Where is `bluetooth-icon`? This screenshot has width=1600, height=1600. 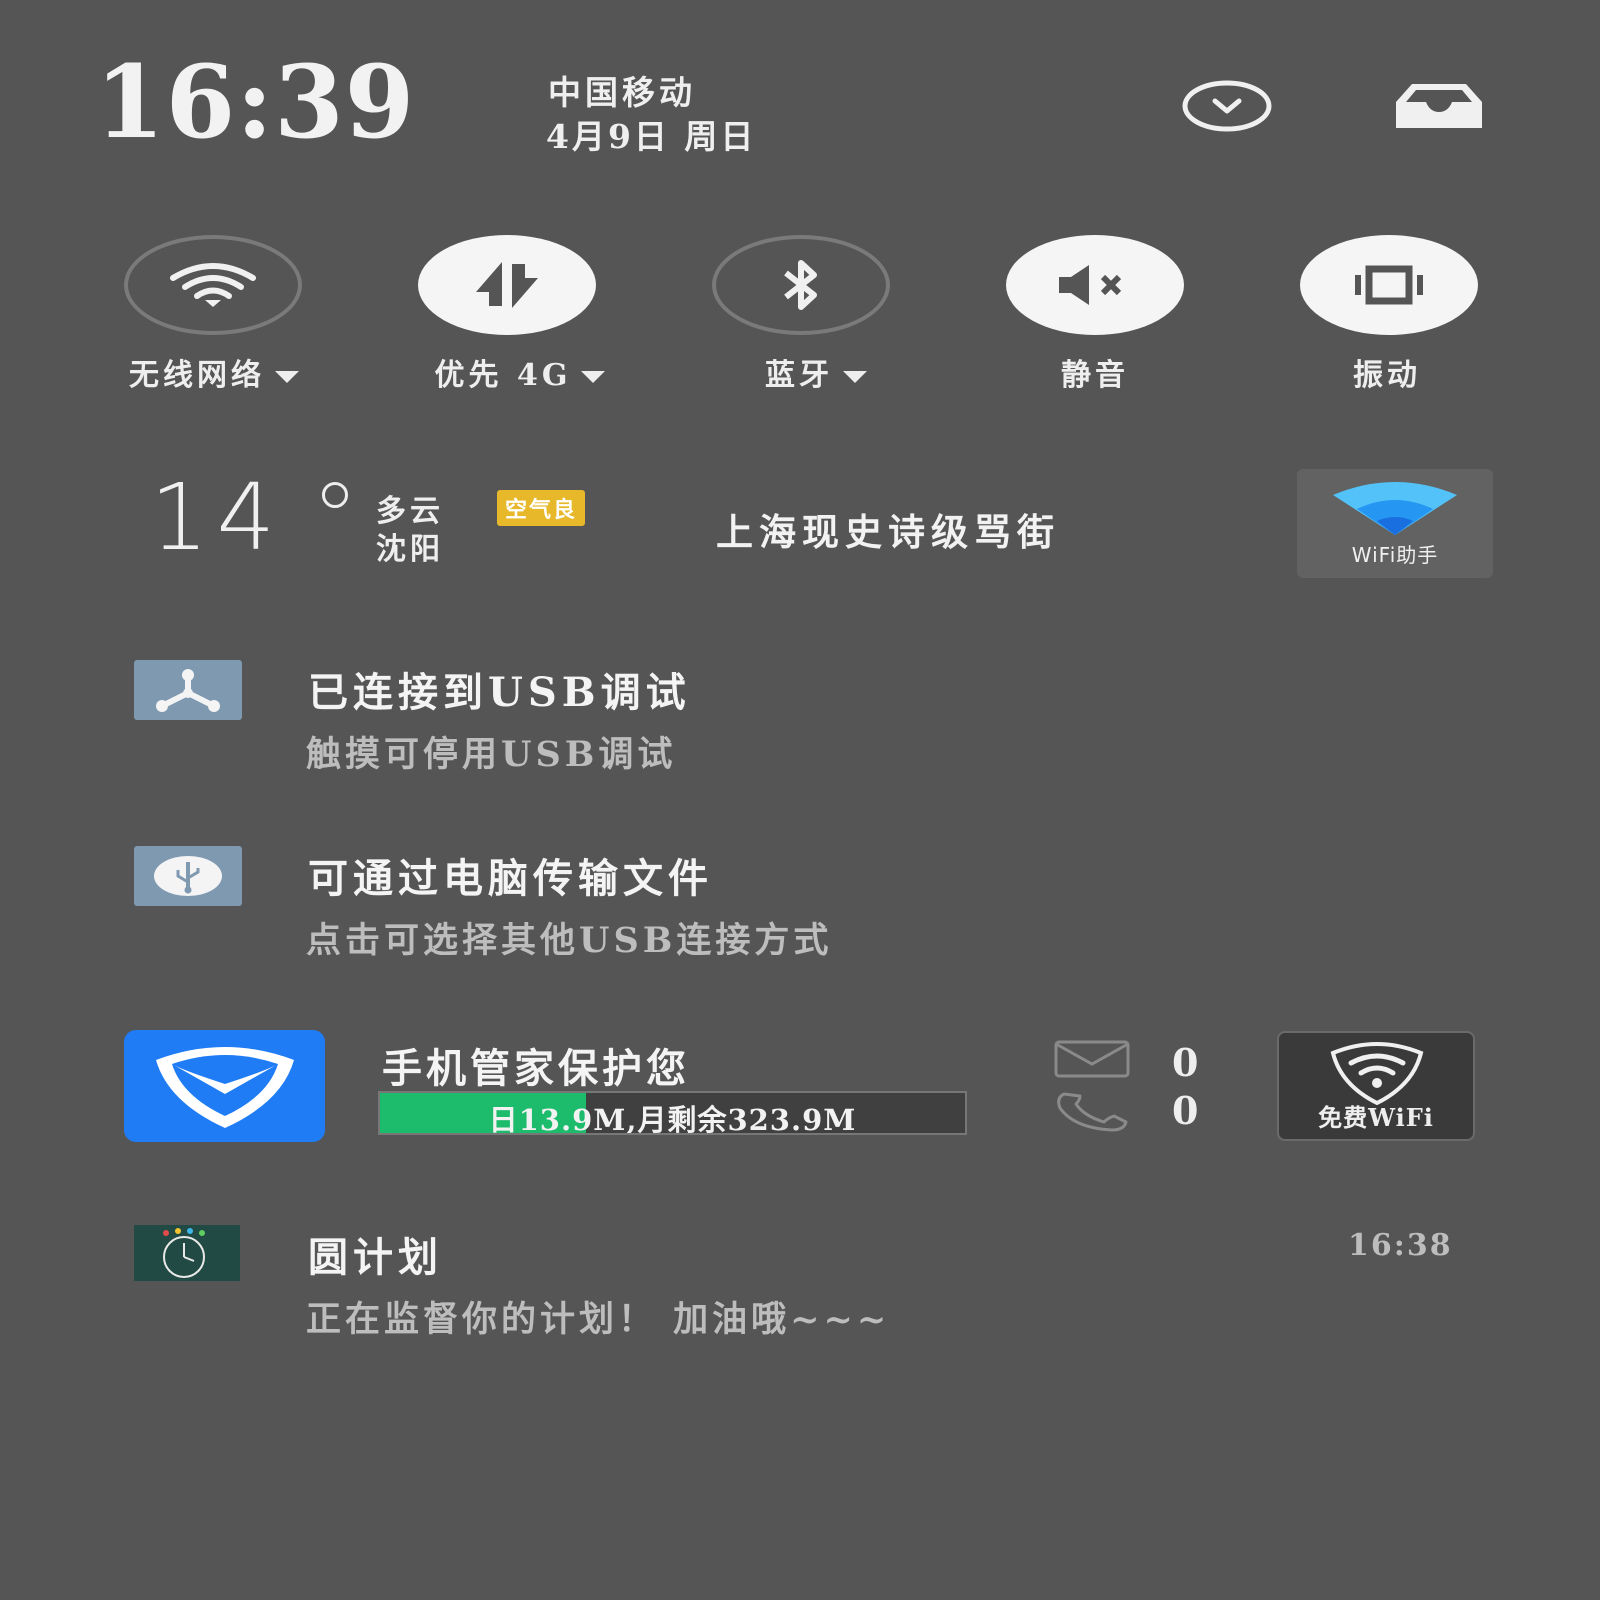 bluetooth-icon is located at coordinates (800, 285).